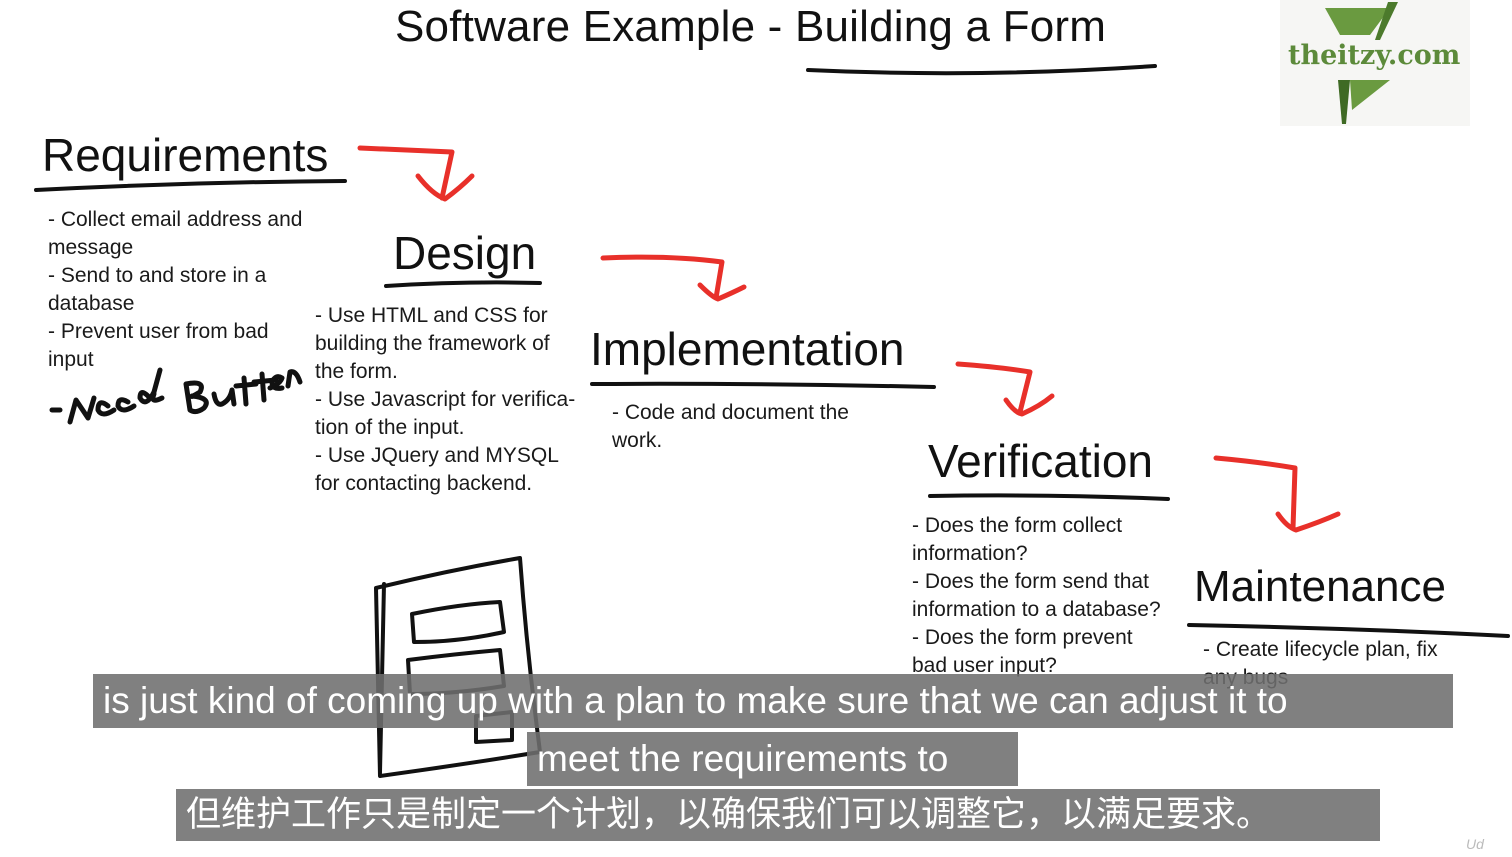 This screenshot has width=1512, height=857. Describe the element at coordinates (390, 427) in the screenshot. I see `list-item: tion of the input.` at that location.